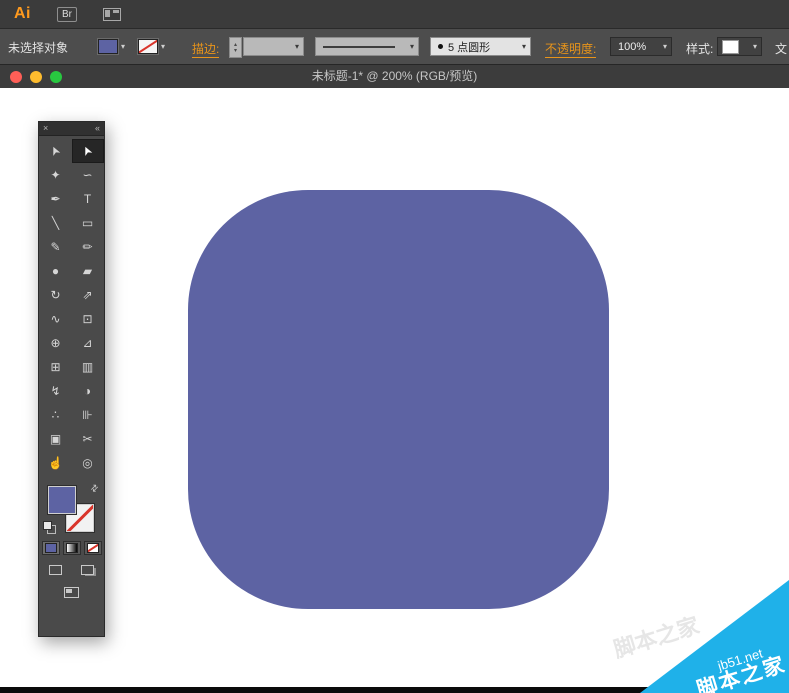 This screenshot has width=789, height=693. I want to click on draw-normal-icon, so click(55, 569).